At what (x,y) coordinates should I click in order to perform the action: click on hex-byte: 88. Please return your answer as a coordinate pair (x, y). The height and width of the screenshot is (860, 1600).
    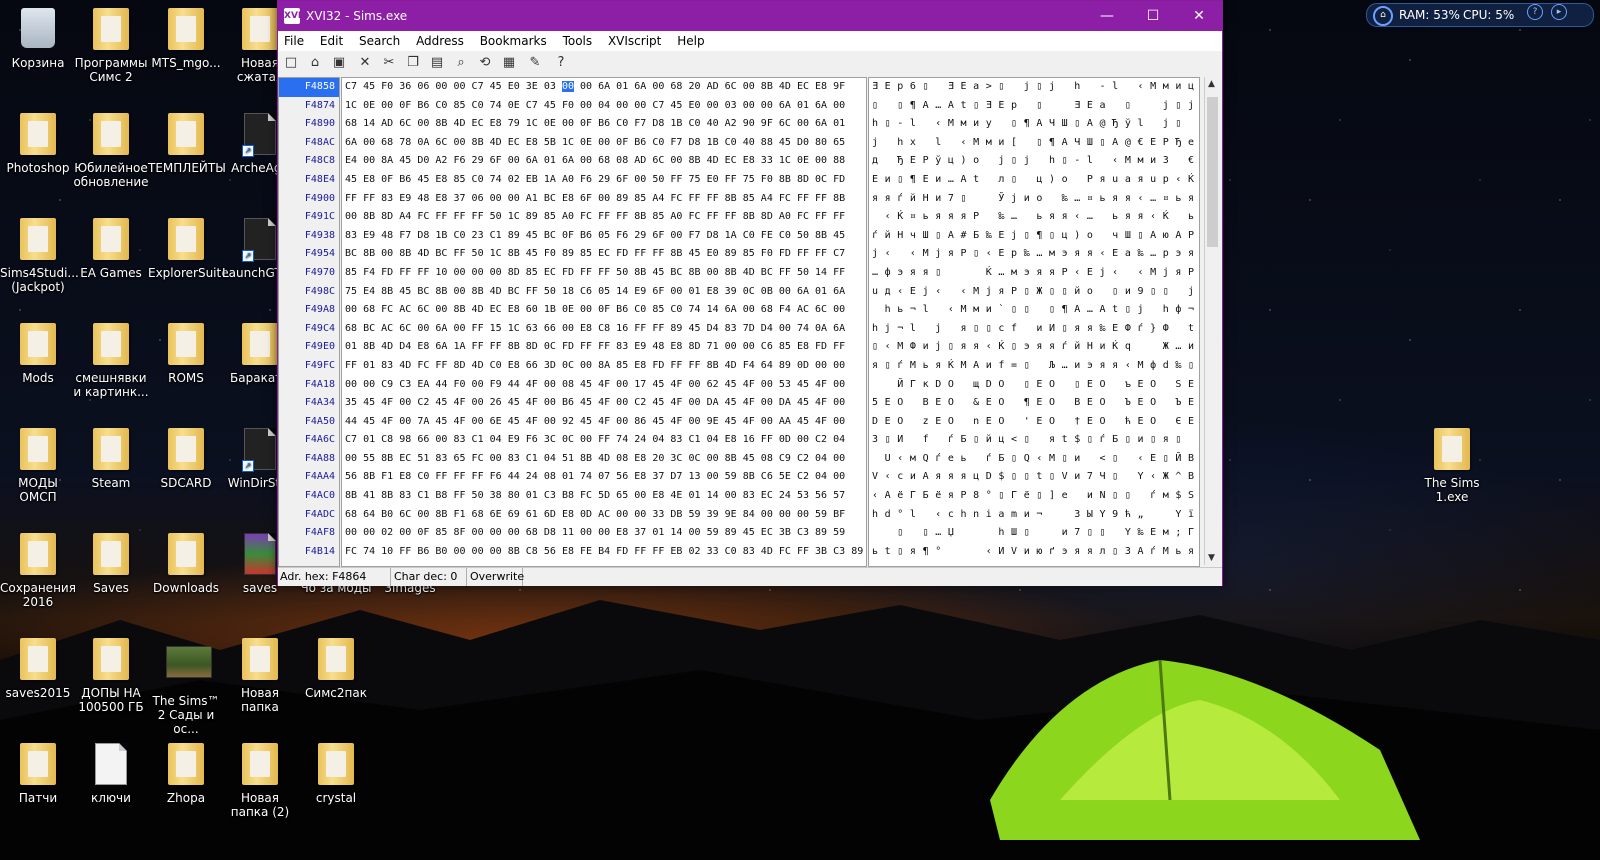
    Looking at the image, I should click on (839, 160).